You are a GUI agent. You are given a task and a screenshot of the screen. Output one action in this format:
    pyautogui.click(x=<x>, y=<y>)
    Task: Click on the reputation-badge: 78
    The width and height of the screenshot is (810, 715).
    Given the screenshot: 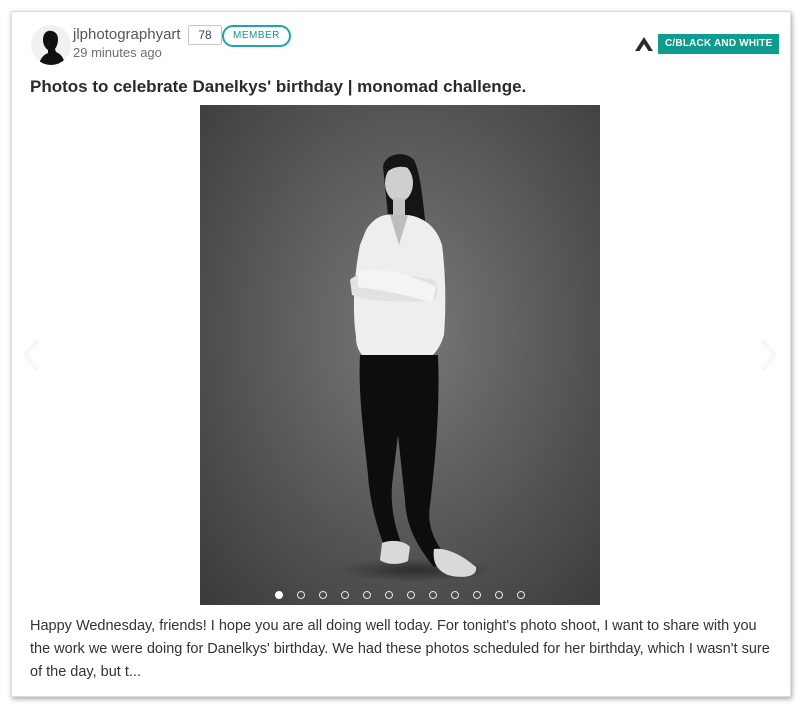 What is the action you would take?
    pyautogui.click(x=205, y=35)
    